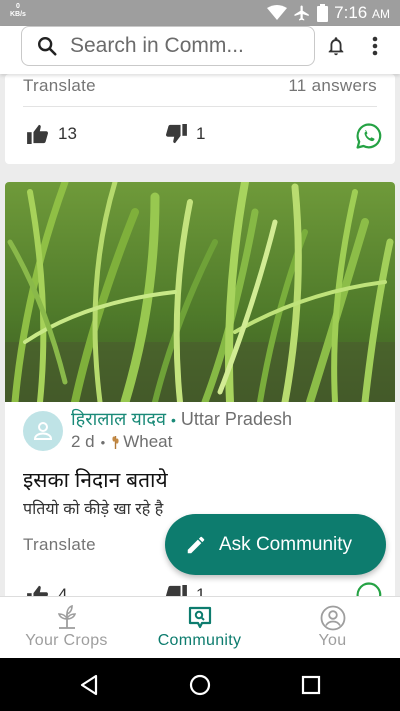 The image size is (400, 711). I want to click on status-bar: 0 KB/s 7:16 AM, so click(200, 13).